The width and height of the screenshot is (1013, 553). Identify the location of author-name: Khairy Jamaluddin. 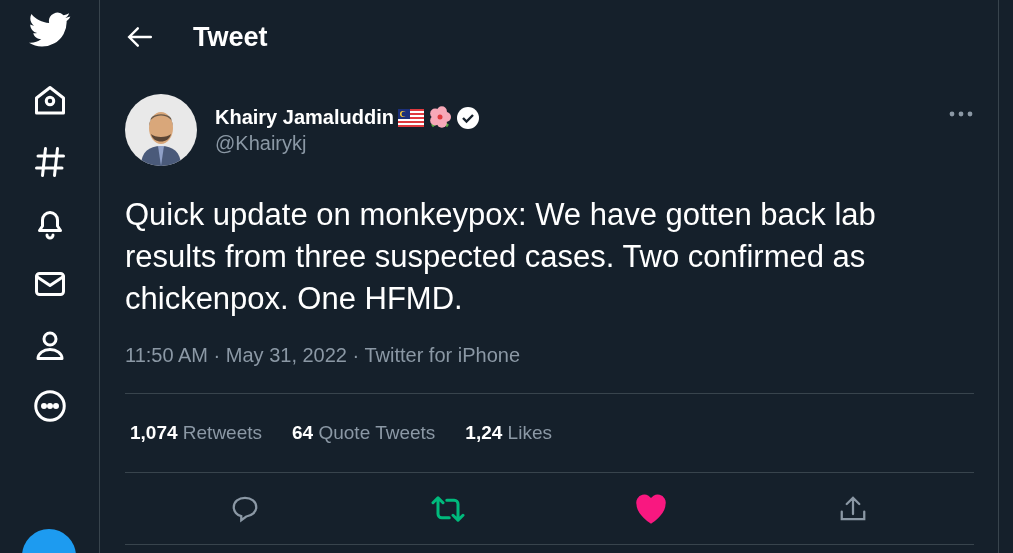
(304, 117).